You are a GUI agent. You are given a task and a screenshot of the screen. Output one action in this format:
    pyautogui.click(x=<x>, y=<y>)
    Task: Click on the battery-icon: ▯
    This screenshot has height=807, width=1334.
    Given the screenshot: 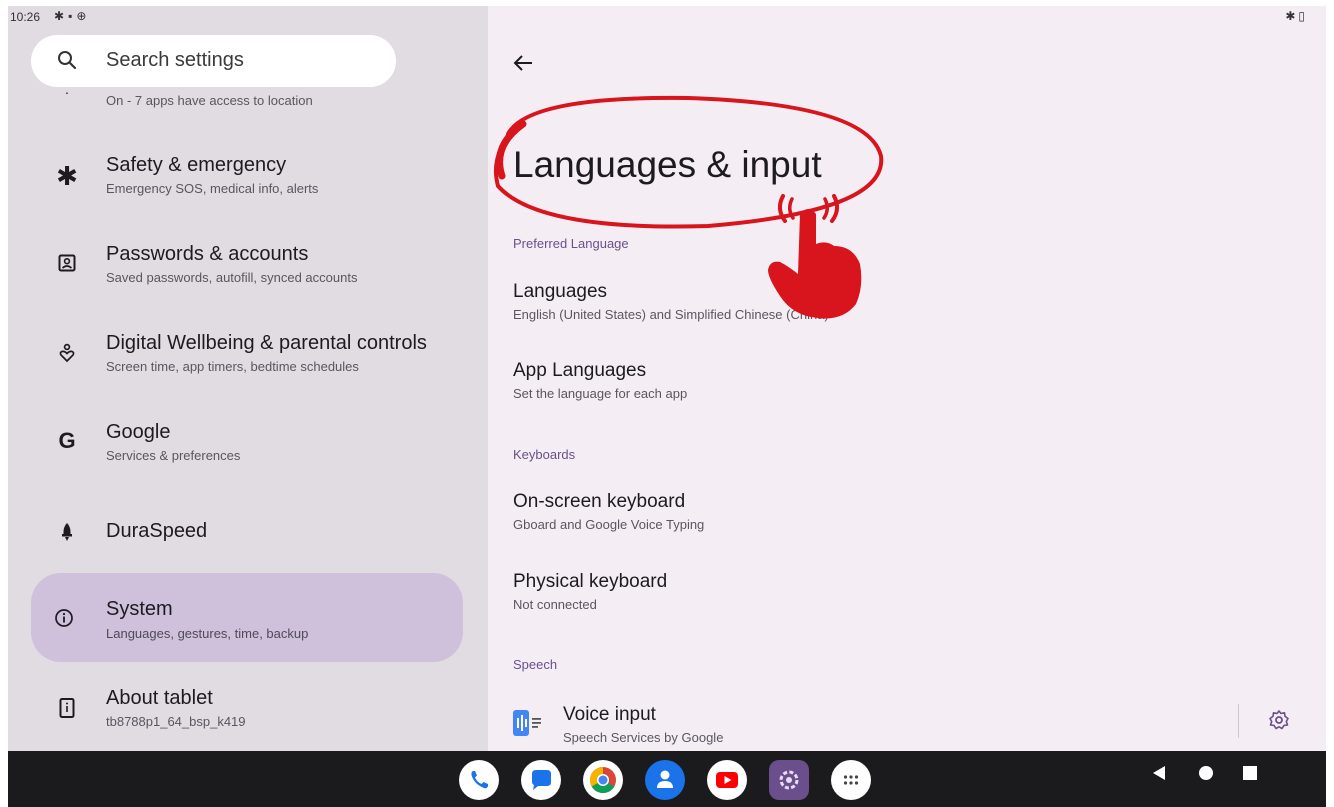 What is the action you would take?
    pyautogui.click(x=1303, y=16)
    